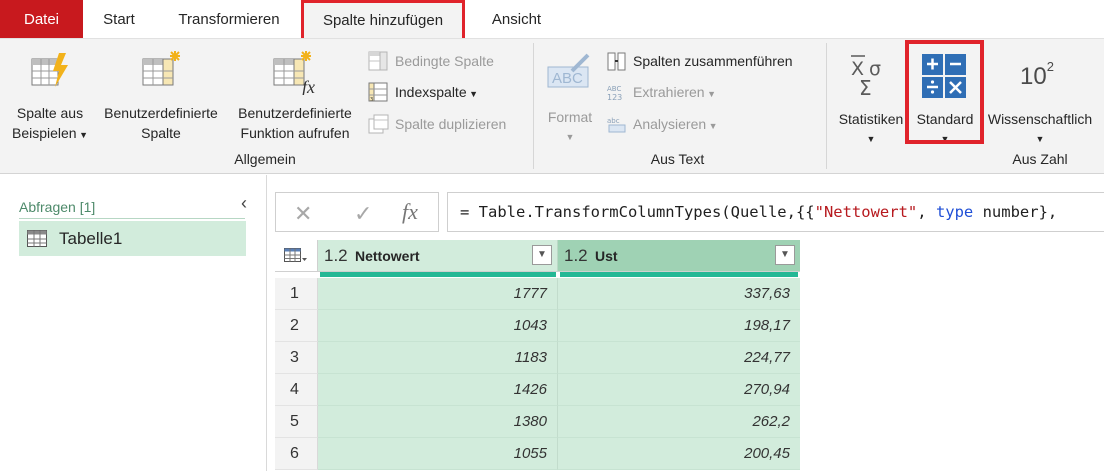  What do you see at coordinates (303, 214) in the screenshot?
I see `cancel-formula-icon: ✕` at bounding box center [303, 214].